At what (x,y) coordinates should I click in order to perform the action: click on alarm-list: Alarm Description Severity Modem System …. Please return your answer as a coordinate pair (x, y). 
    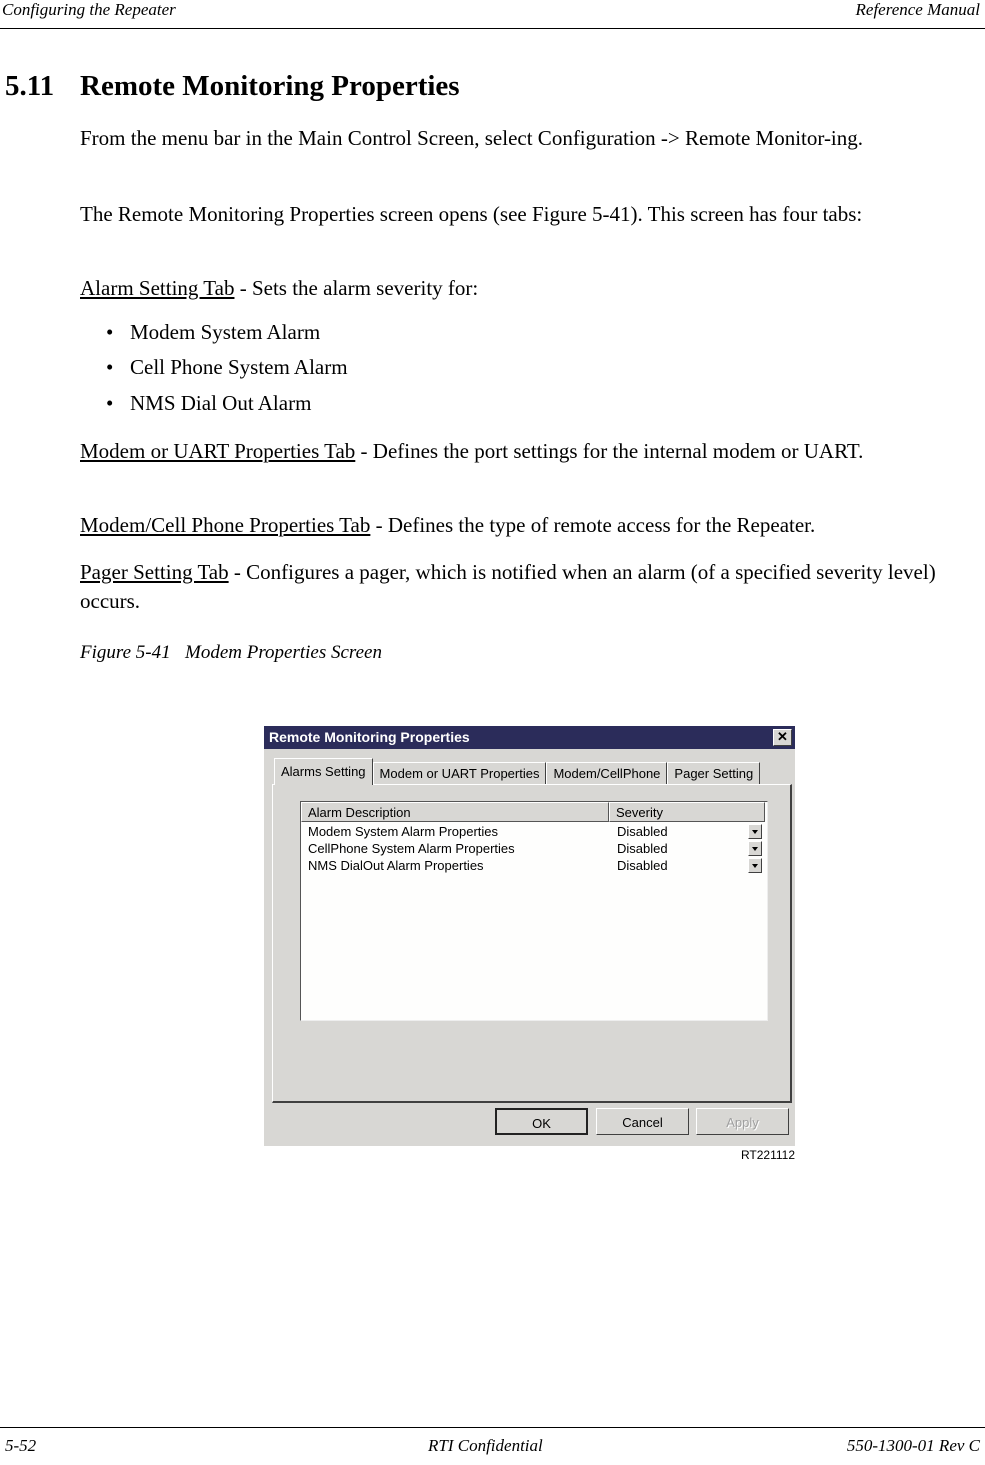
    Looking at the image, I should click on (534, 911).